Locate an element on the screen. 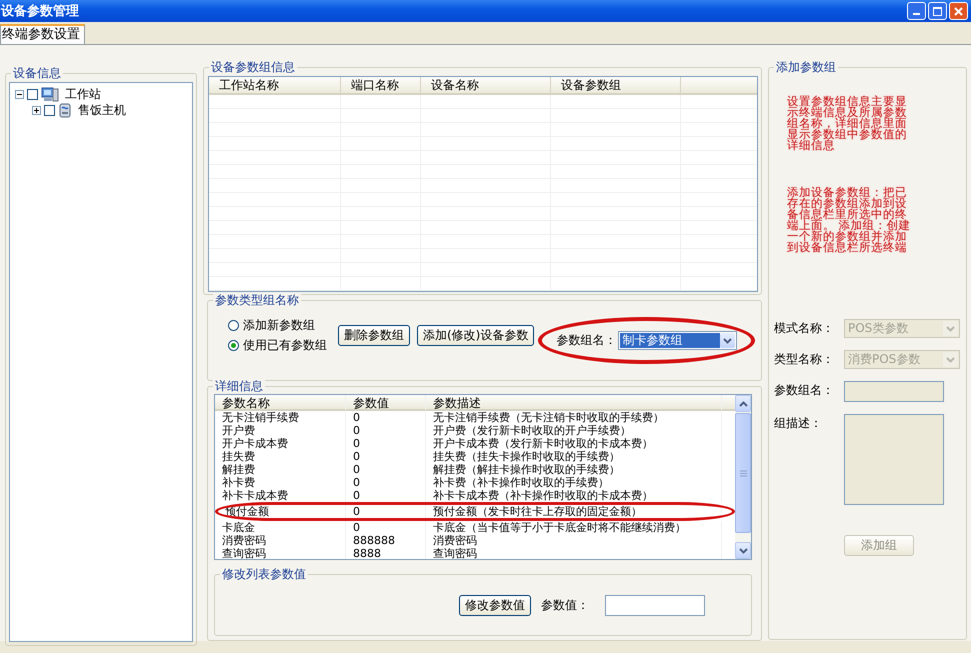 This screenshot has width=971, height=653. column-header is located at coordinates (728, 403).